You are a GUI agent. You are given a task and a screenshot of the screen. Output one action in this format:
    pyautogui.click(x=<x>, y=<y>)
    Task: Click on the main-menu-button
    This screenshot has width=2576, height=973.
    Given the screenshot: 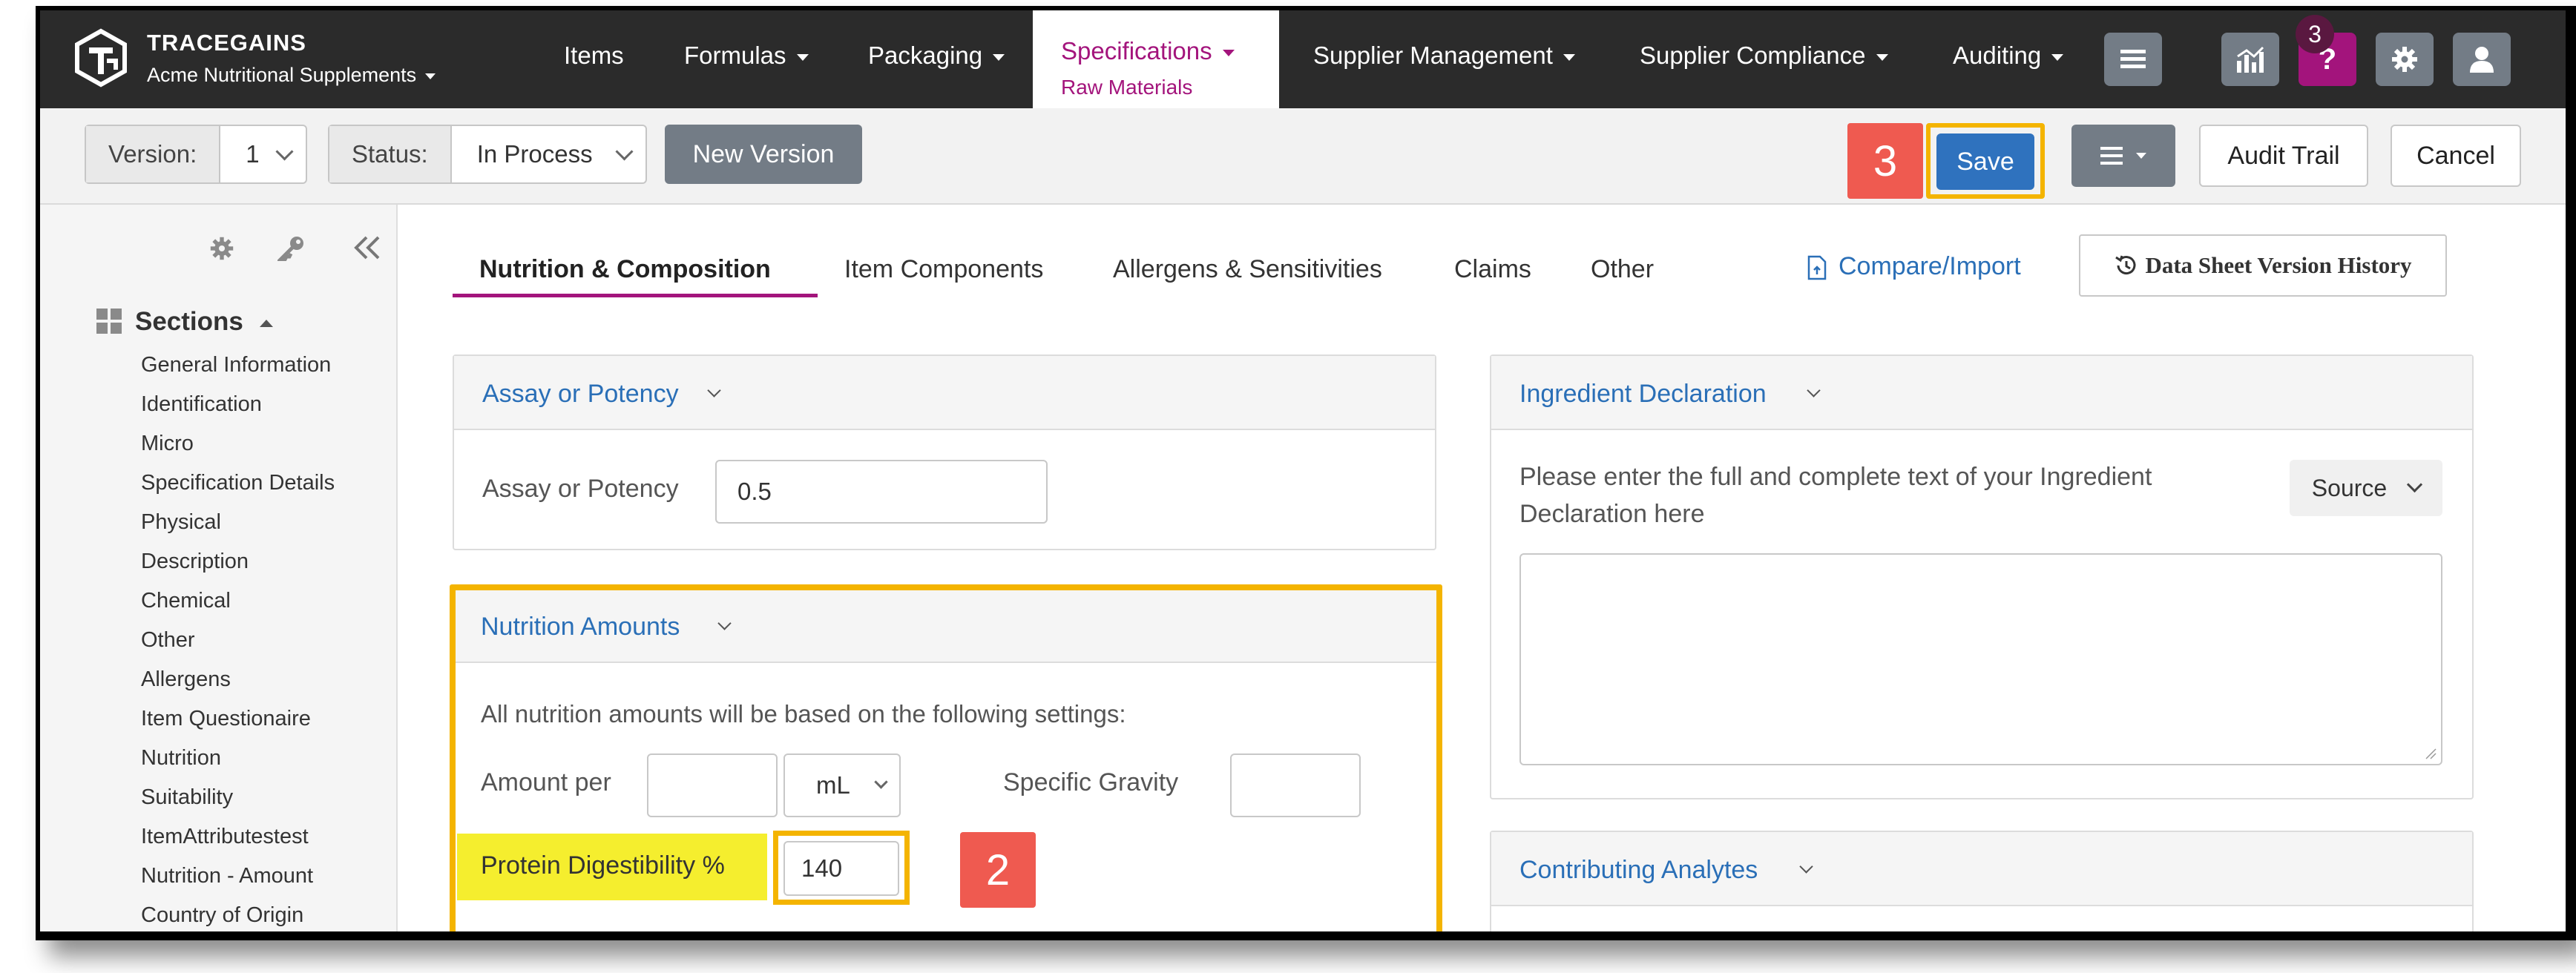 What is the action you would take?
    pyautogui.click(x=2133, y=59)
    